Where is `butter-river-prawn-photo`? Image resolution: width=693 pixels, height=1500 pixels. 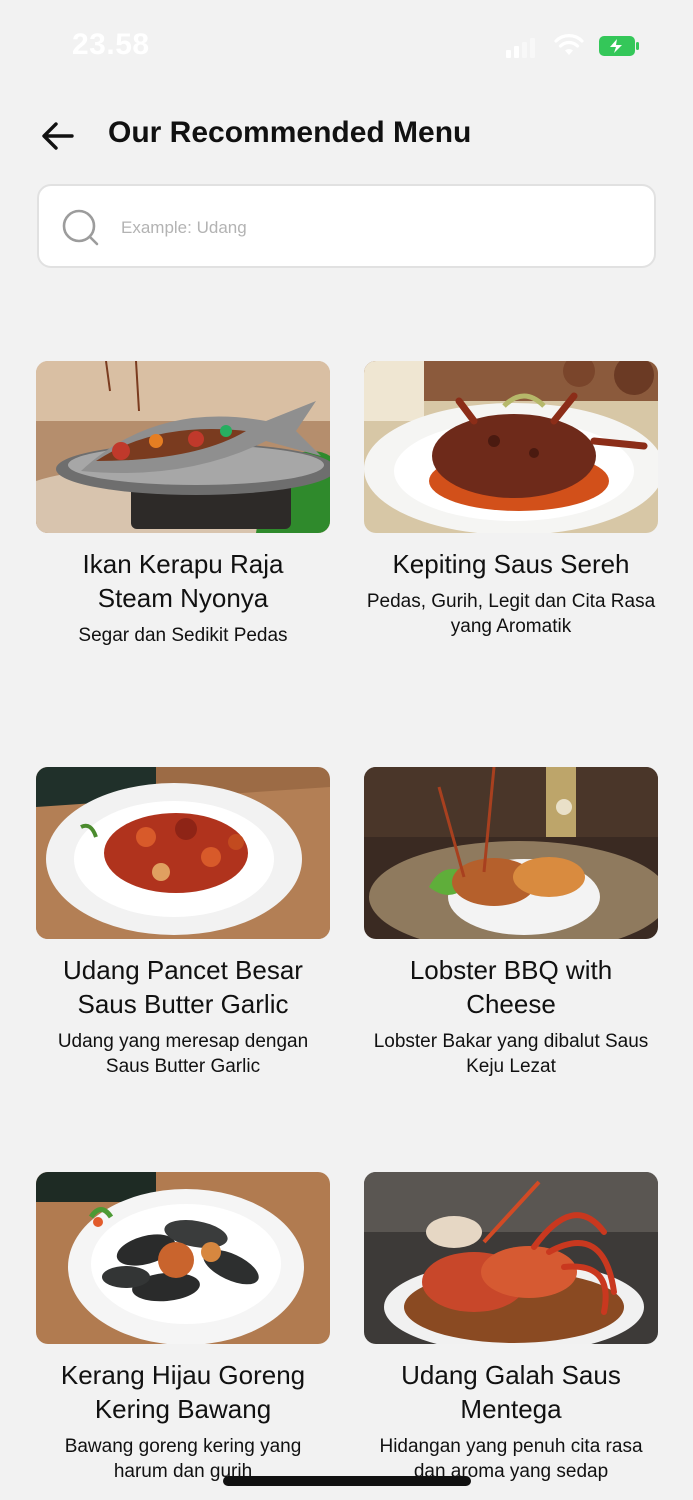
butter-river-prawn-photo is located at coordinates (511, 1258).